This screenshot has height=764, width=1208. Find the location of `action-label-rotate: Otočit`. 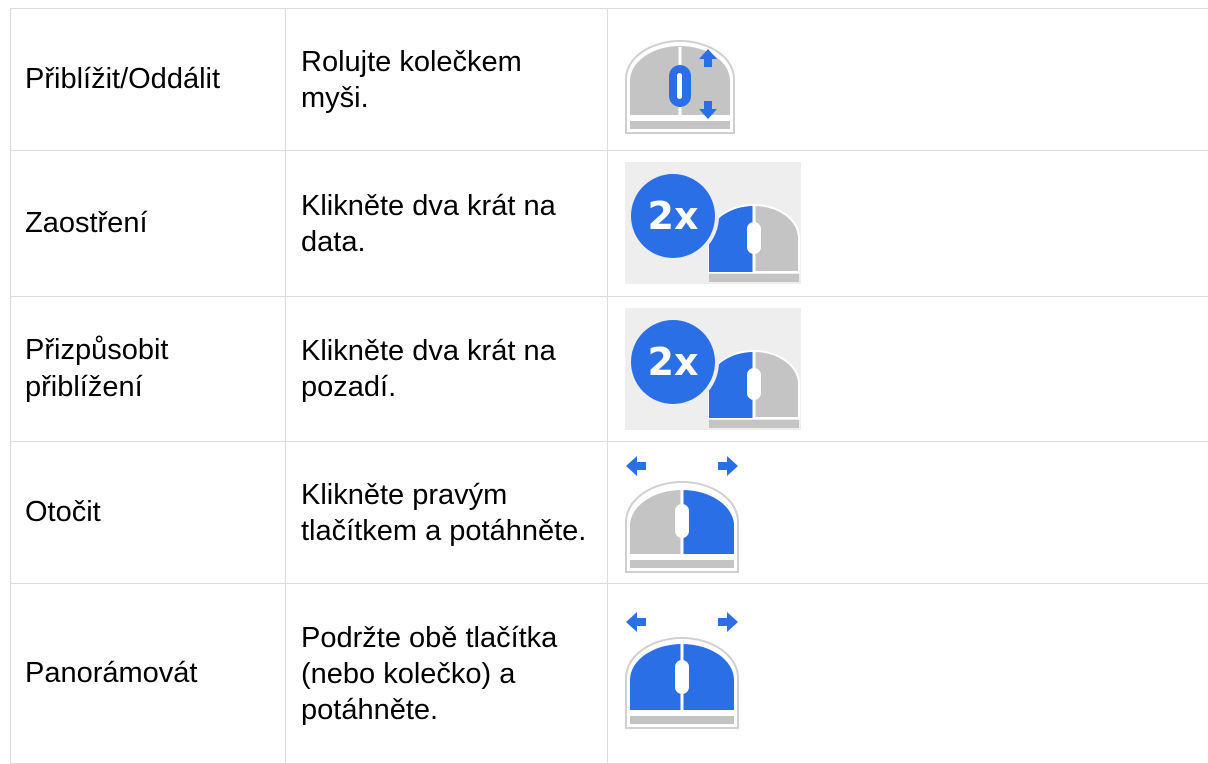

action-label-rotate: Otočit is located at coordinates (148, 512).